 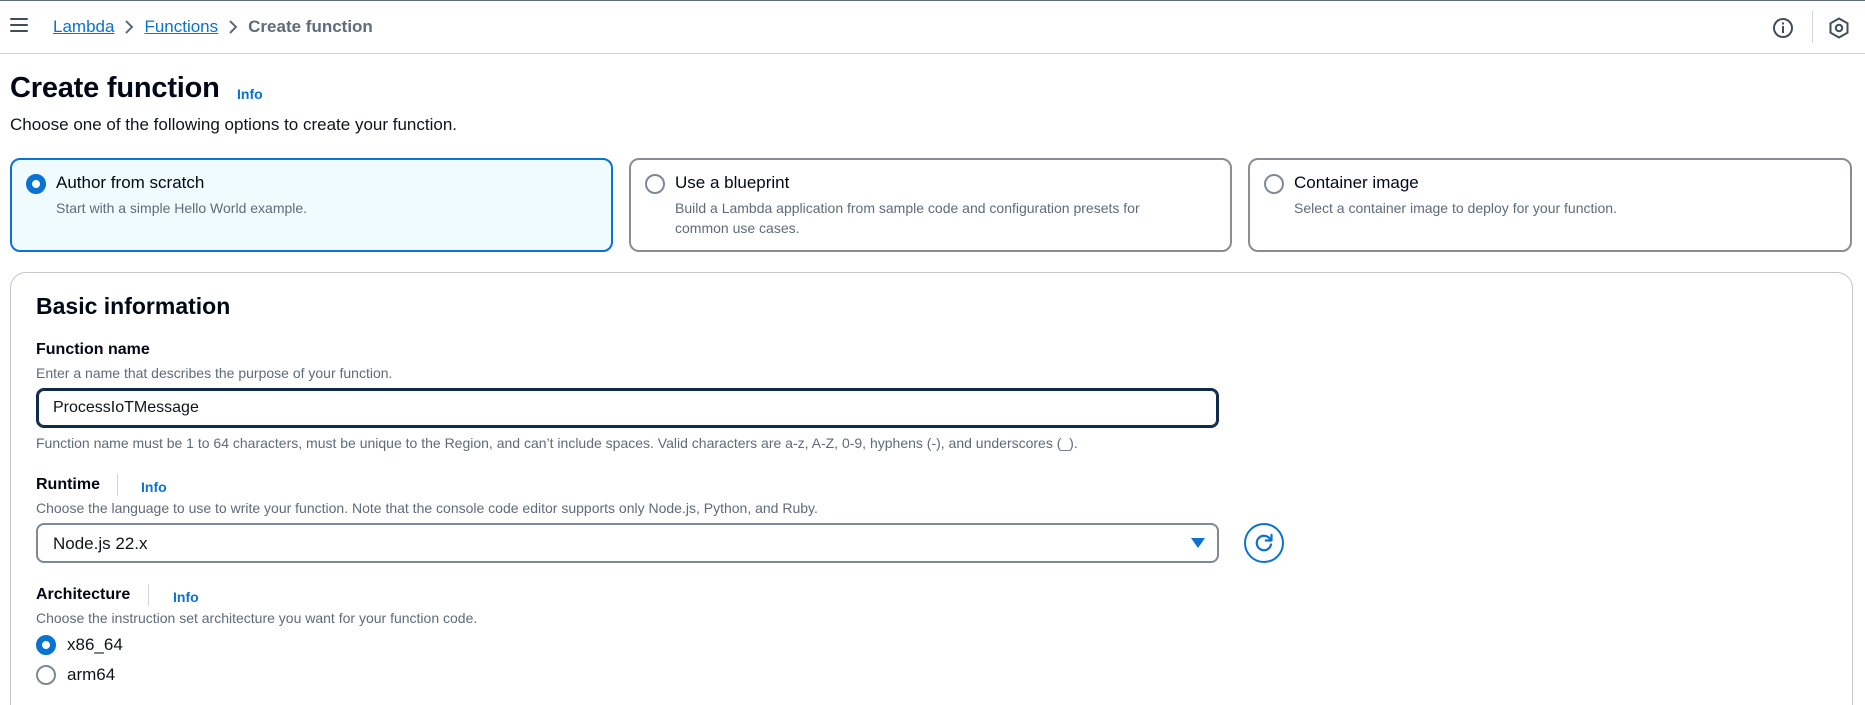 What do you see at coordinates (115, 88) in the screenshot?
I see `page-title: Create function` at bounding box center [115, 88].